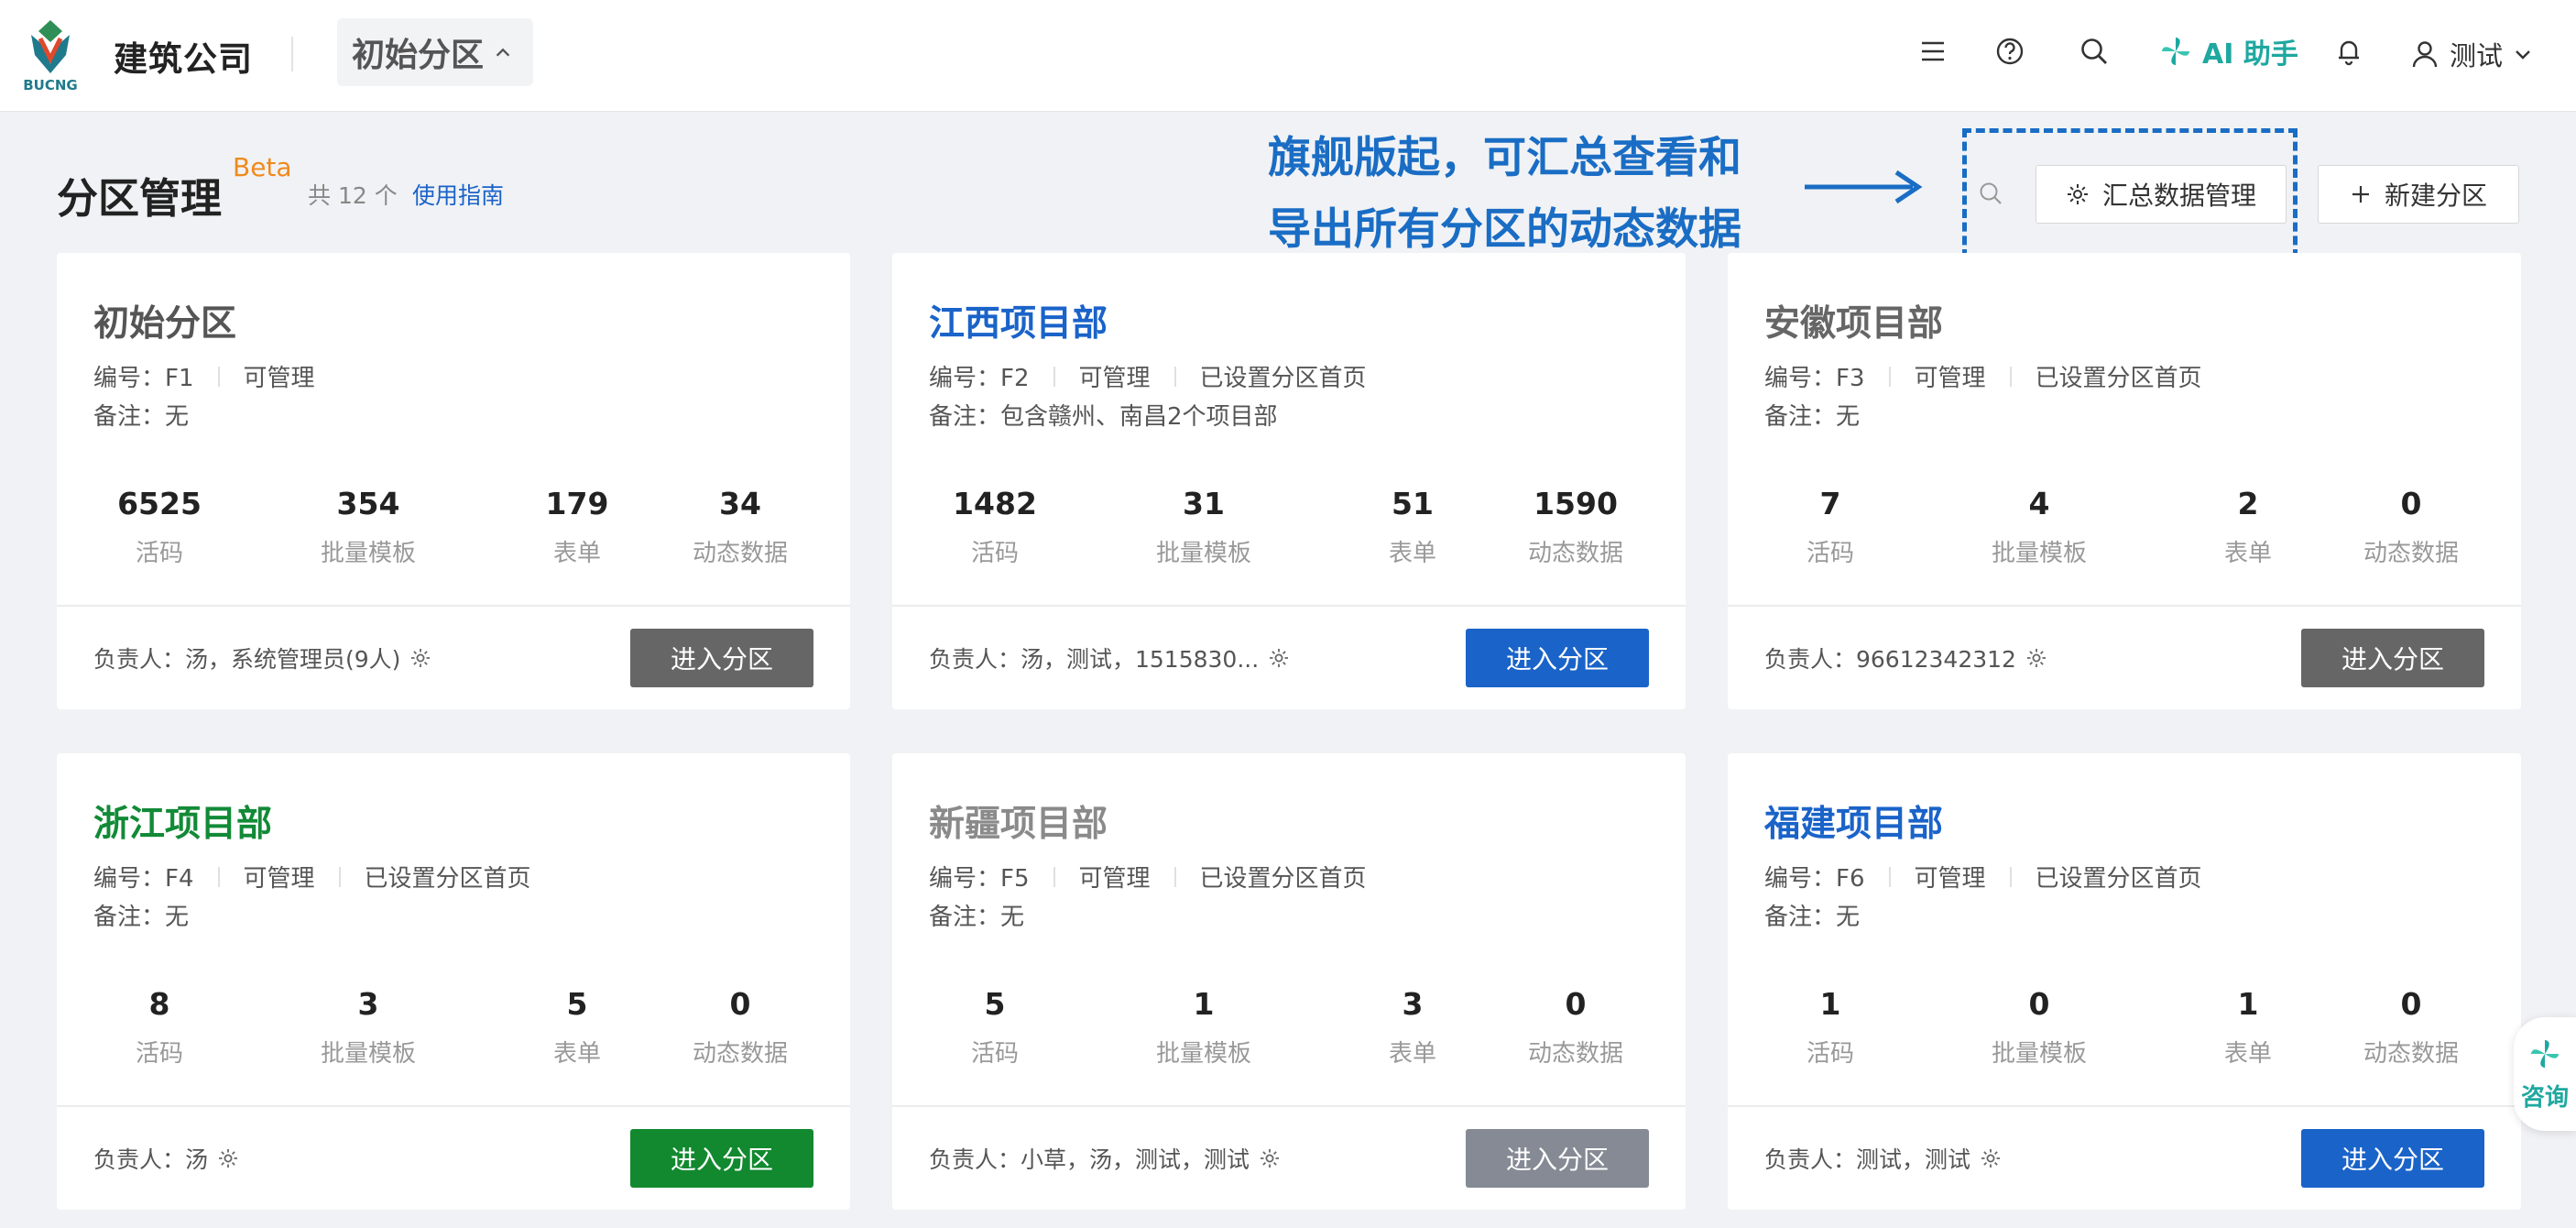 The image size is (2576, 1228). Describe the element at coordinates (151, 1159) in the screenshot. I see `owner-text: 负责人：汤` at that location.